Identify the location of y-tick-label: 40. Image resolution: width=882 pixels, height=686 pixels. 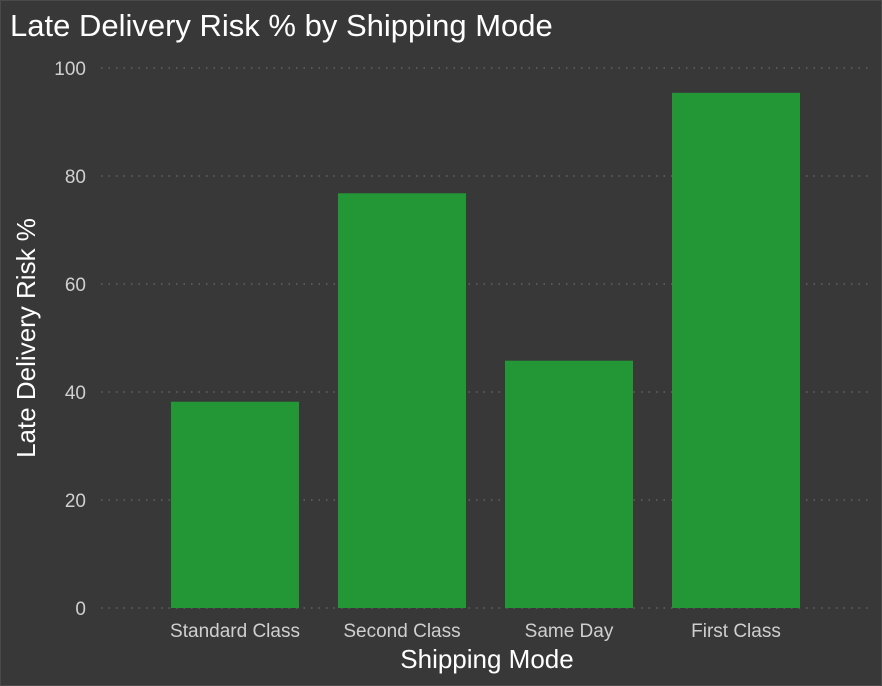
(75, 393).